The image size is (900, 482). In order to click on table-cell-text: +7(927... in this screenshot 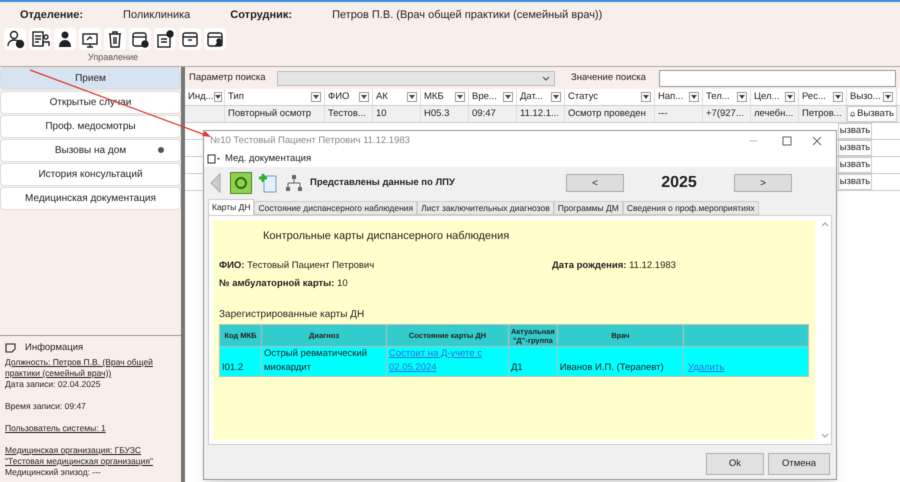, I will do `click(725, 113)`.